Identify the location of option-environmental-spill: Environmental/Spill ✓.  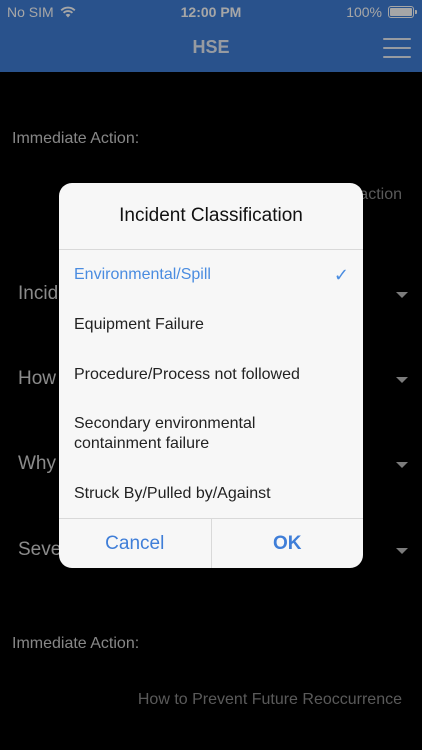
(211, 275).